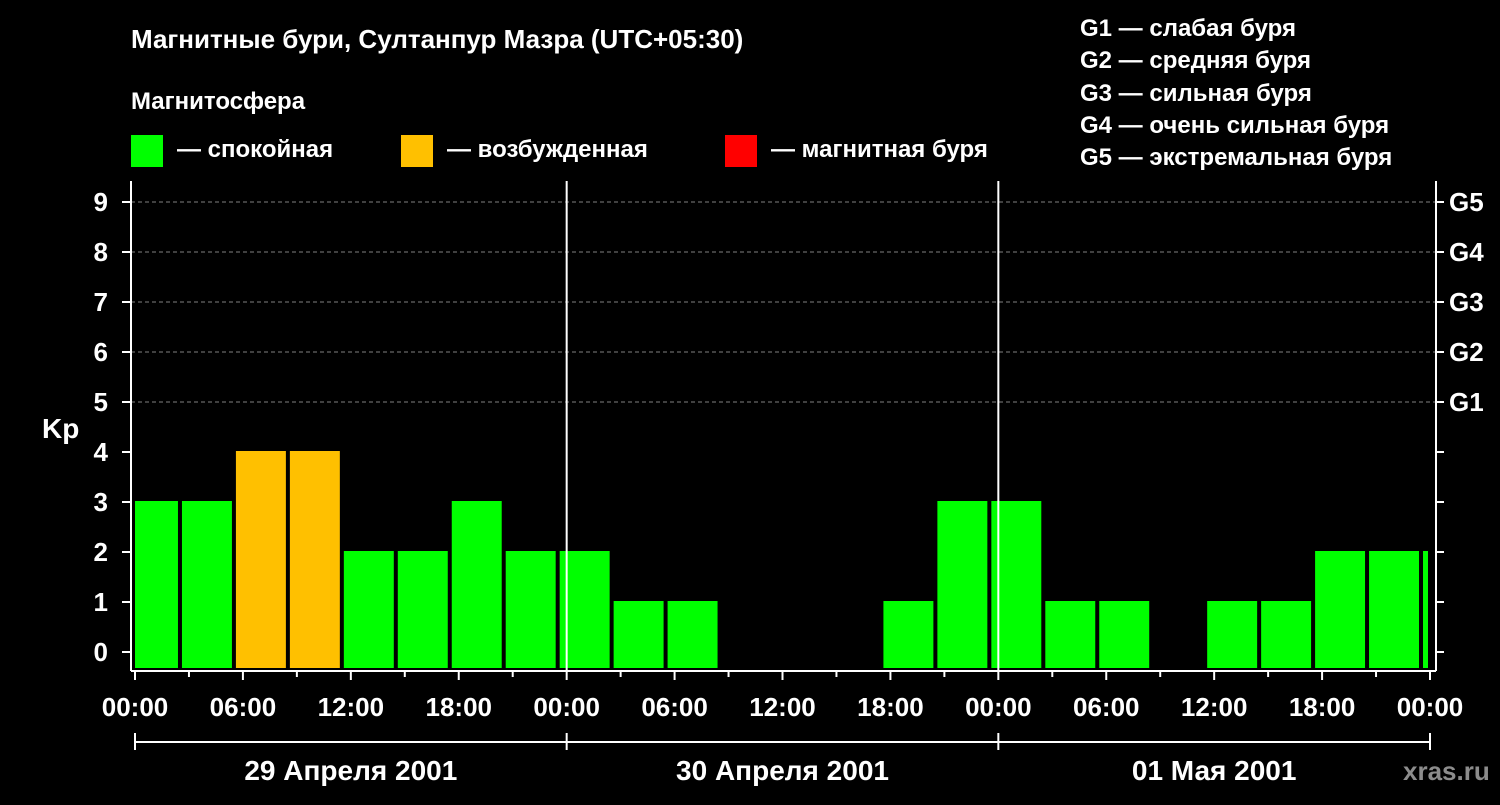  What do you see at coordinates (1430, 707) in the screenshot?
I see `x-tick-label-12: 00:00` at bounding box center [1430, 707].